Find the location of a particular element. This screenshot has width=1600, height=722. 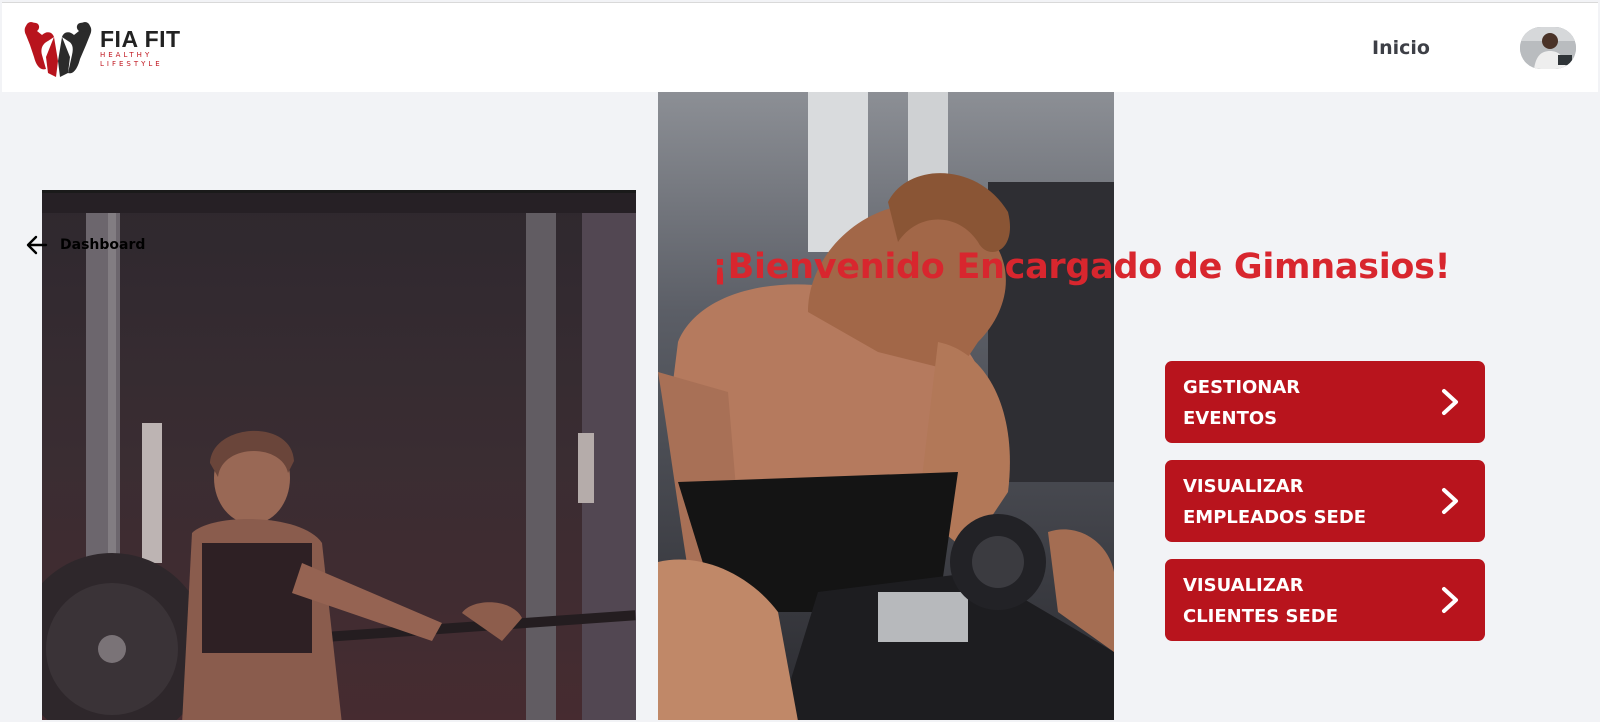

button-label-line2: EVENTOS is located at coordinates (1230, 418).